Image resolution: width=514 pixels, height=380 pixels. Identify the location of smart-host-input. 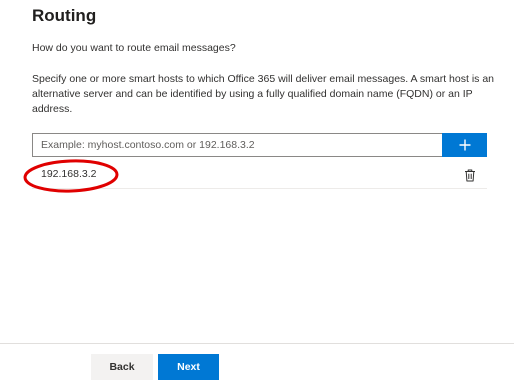
(237, 145).